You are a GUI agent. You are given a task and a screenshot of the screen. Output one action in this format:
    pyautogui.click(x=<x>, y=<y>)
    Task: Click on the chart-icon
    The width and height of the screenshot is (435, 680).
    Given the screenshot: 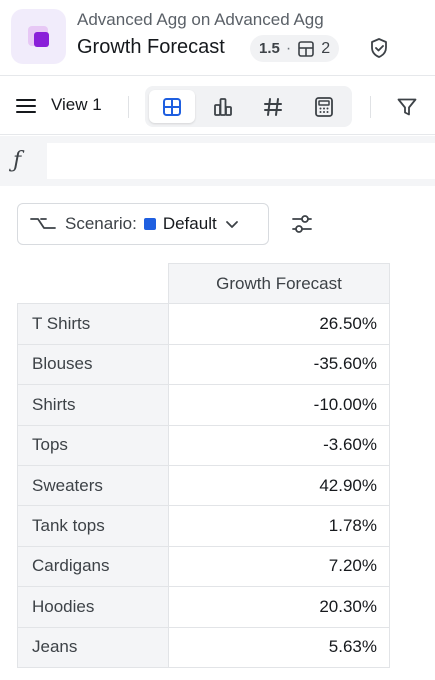 What is the action you would take?
    pyautogui.click(x=223, y=106)
    